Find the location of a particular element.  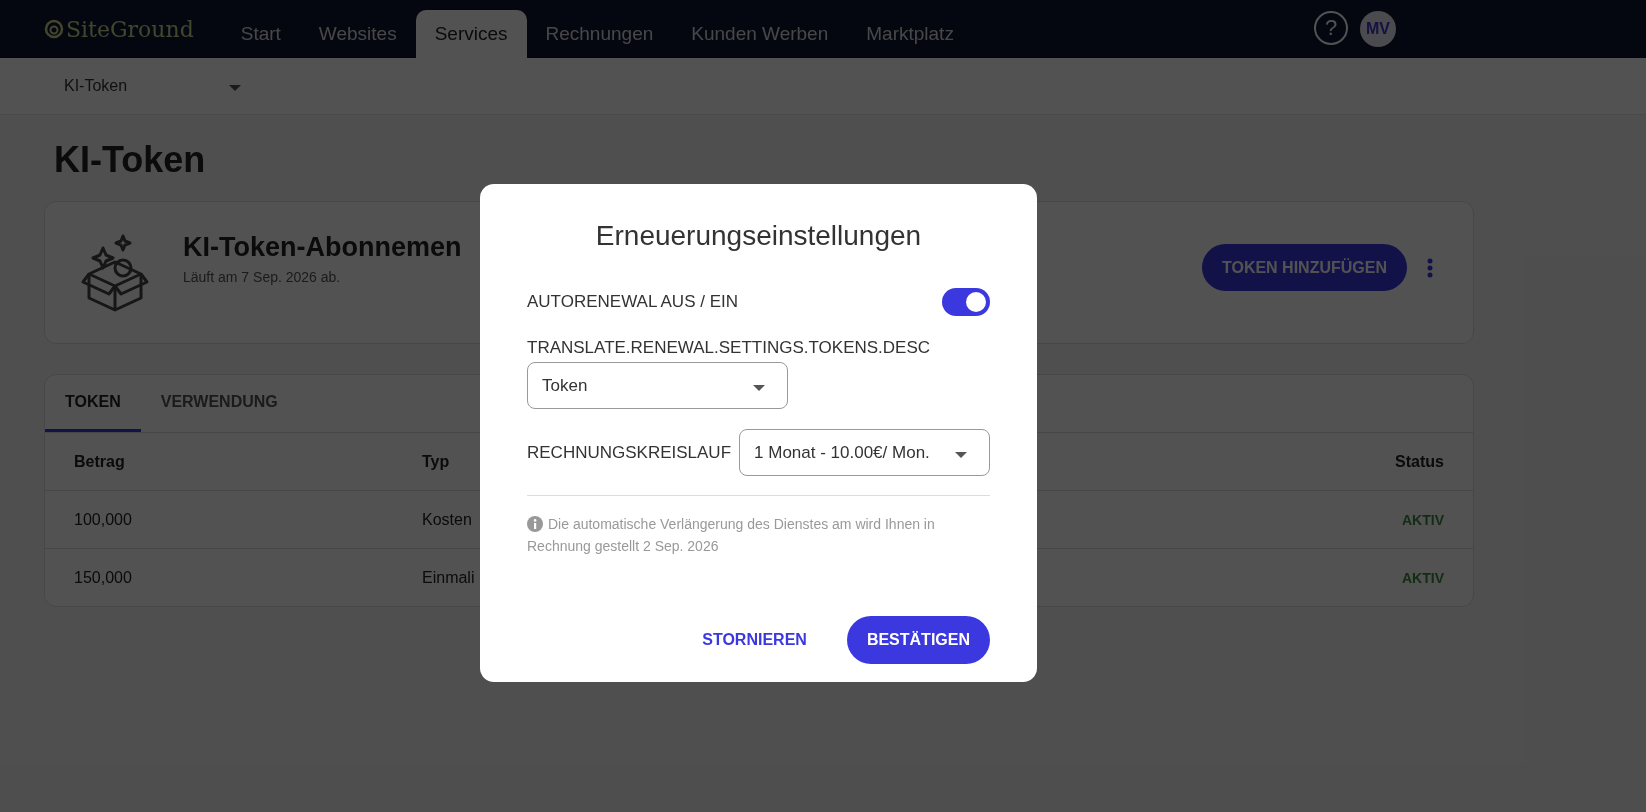

info-icon is located at coordinates (535, 524).